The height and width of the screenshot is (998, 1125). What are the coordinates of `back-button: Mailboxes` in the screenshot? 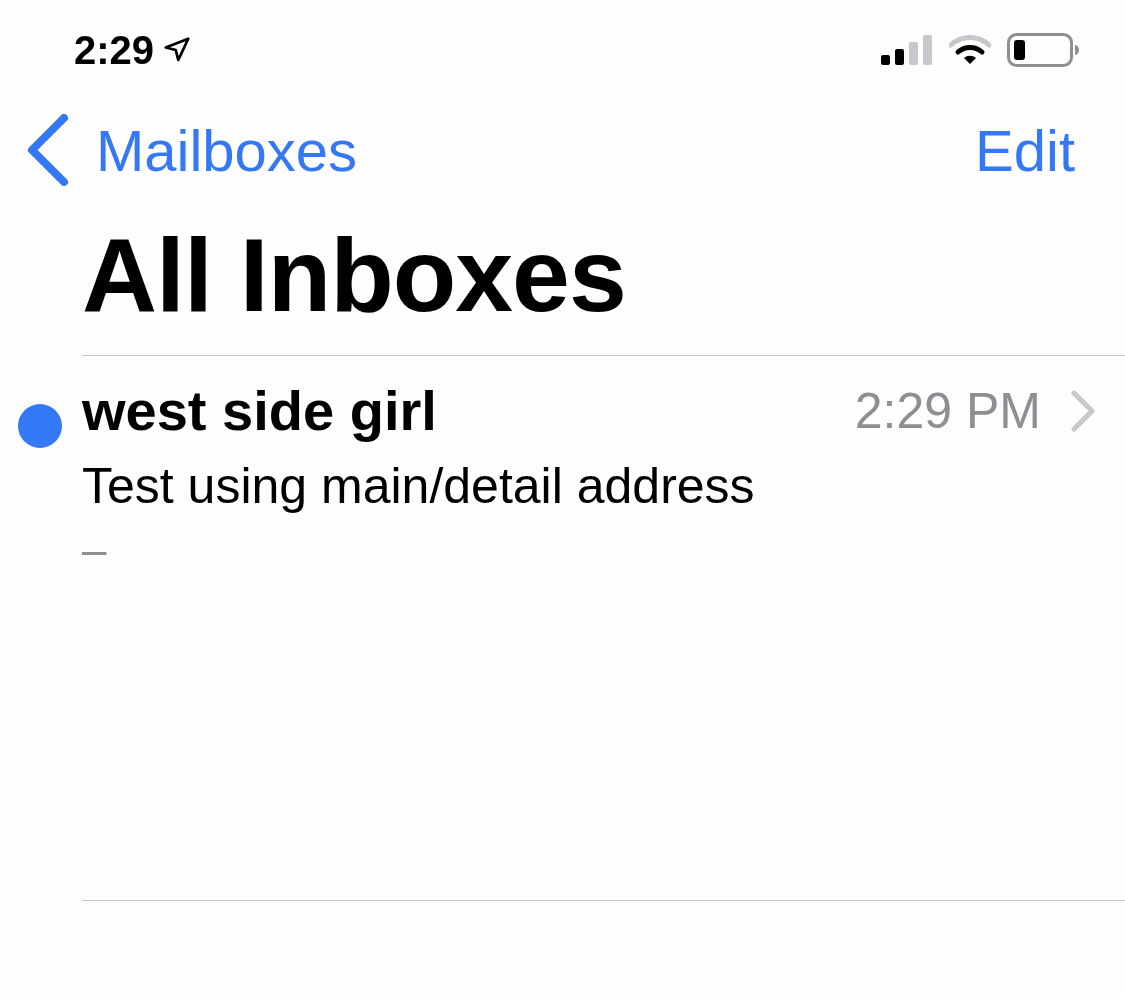 It's located at (192, 150).